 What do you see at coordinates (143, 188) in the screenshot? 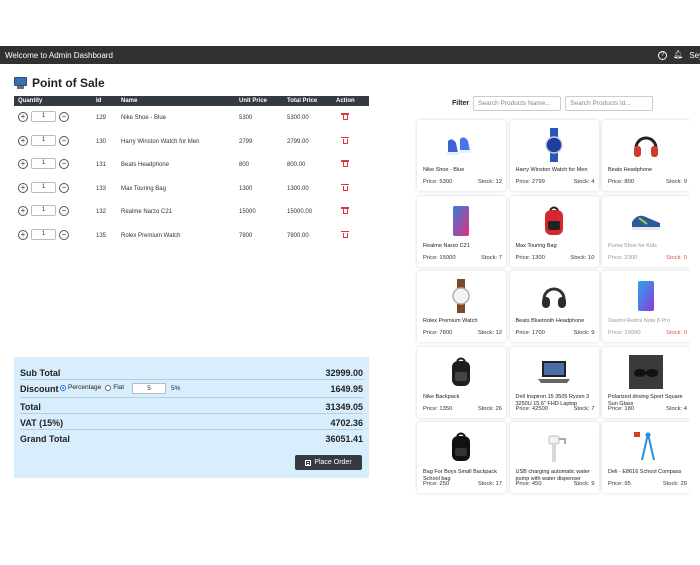
I see `item-name: Max Touring Bag` at bounding box center [143, 188].